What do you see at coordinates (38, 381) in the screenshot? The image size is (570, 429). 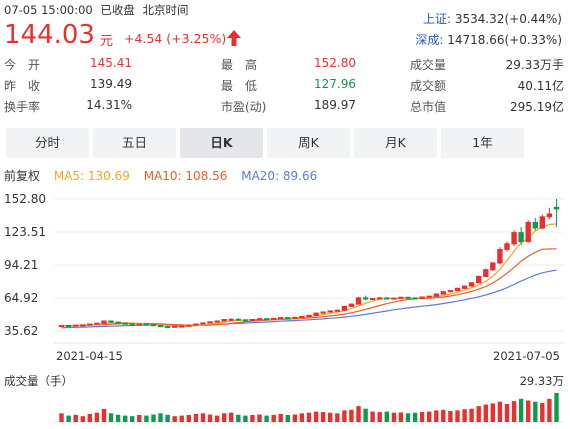 I see `volume-label: 成交量（手）` at bounding box center [38, 381].